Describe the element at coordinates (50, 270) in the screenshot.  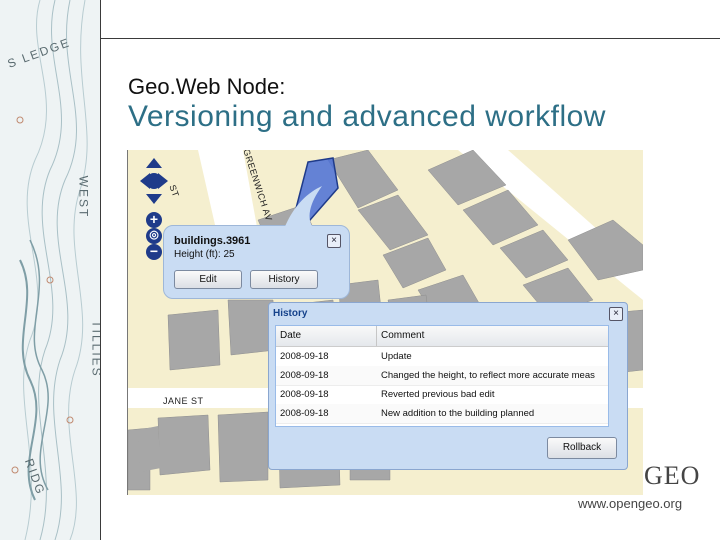
I see `topo-map-decoration: S LEDGE WEST TILLIES RIDG` at that location.